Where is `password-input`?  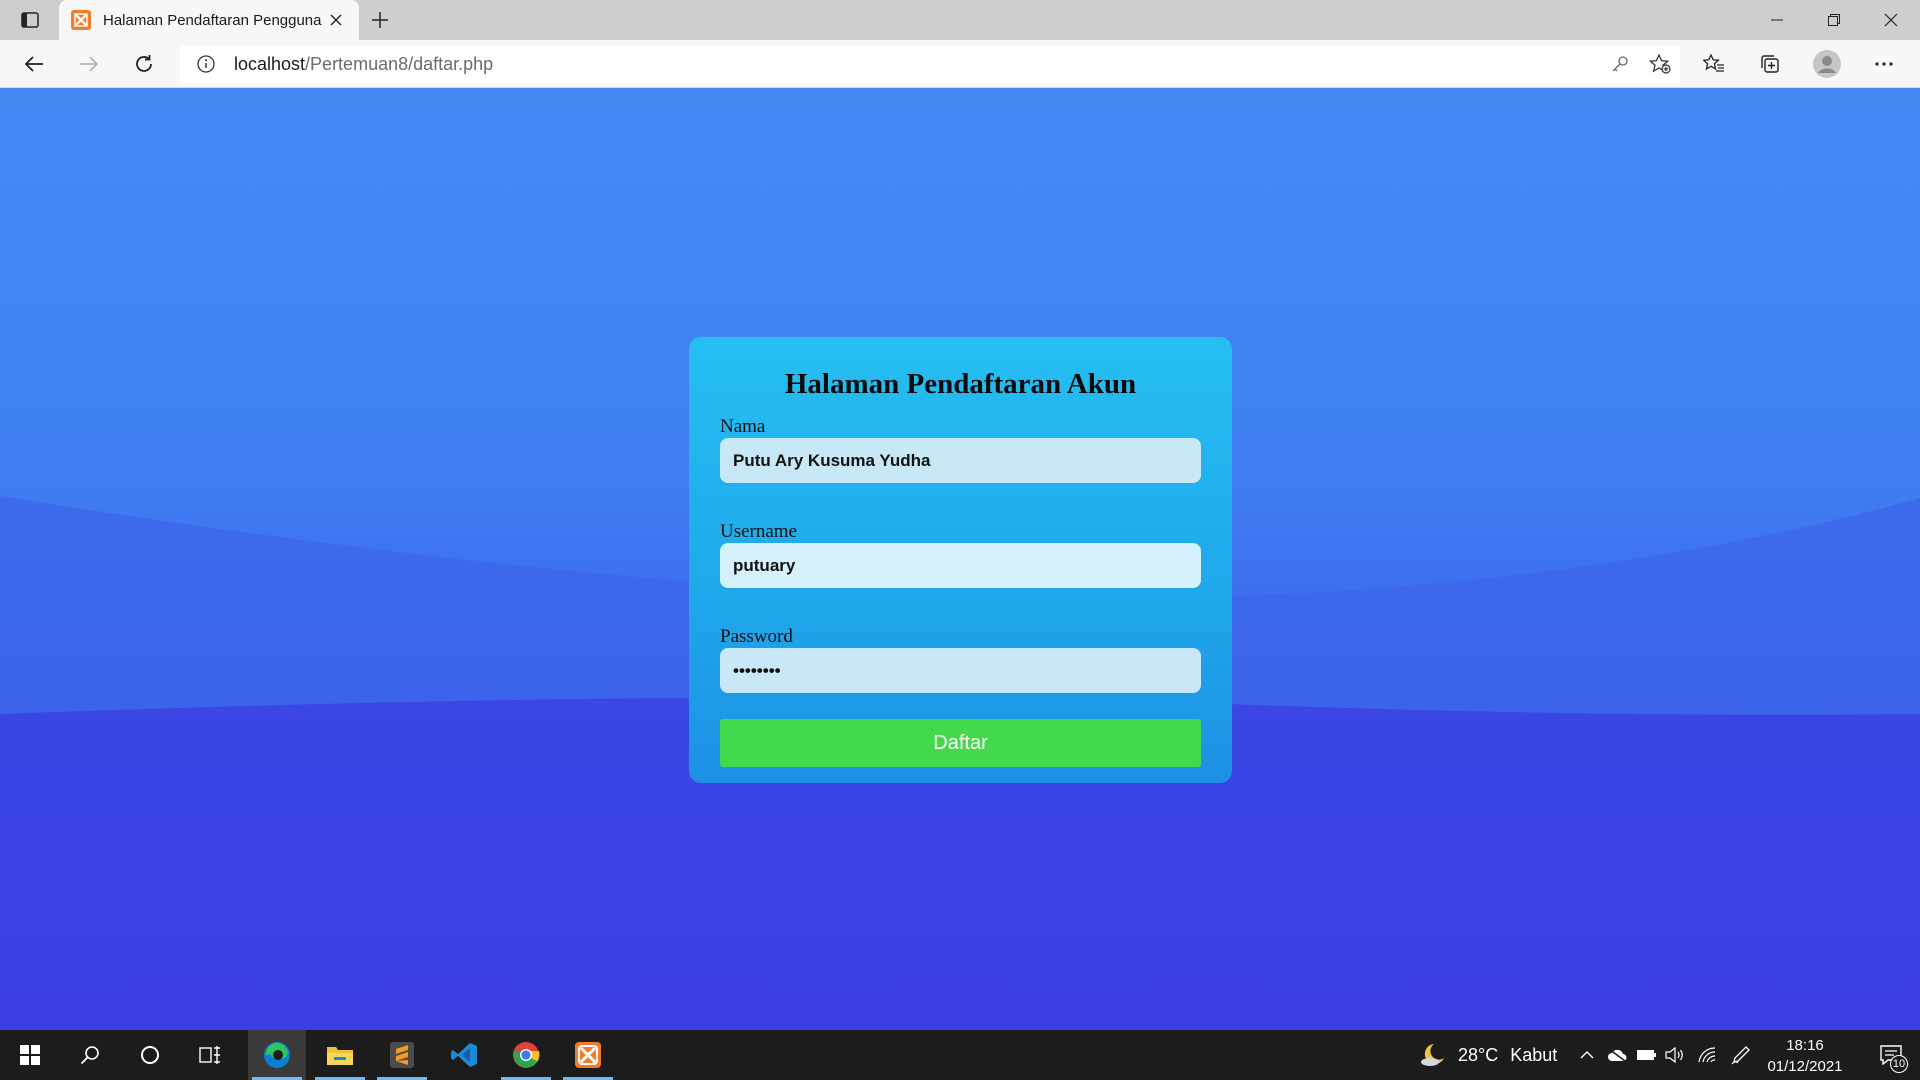 password-input is located at coordinates (960, 670).